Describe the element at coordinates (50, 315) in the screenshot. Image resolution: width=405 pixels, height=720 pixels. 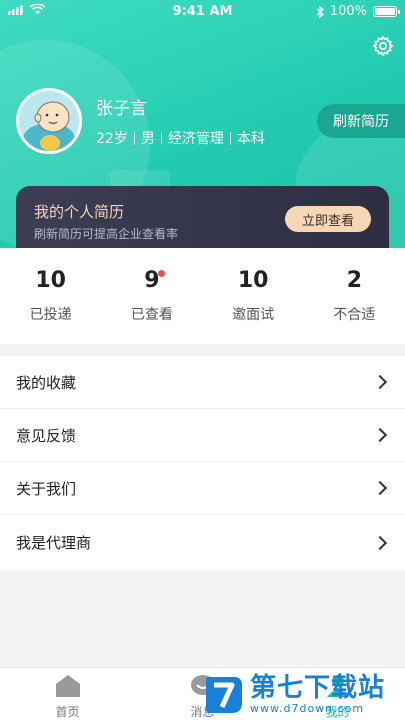
I see `stat-label: 已投递` at that location.